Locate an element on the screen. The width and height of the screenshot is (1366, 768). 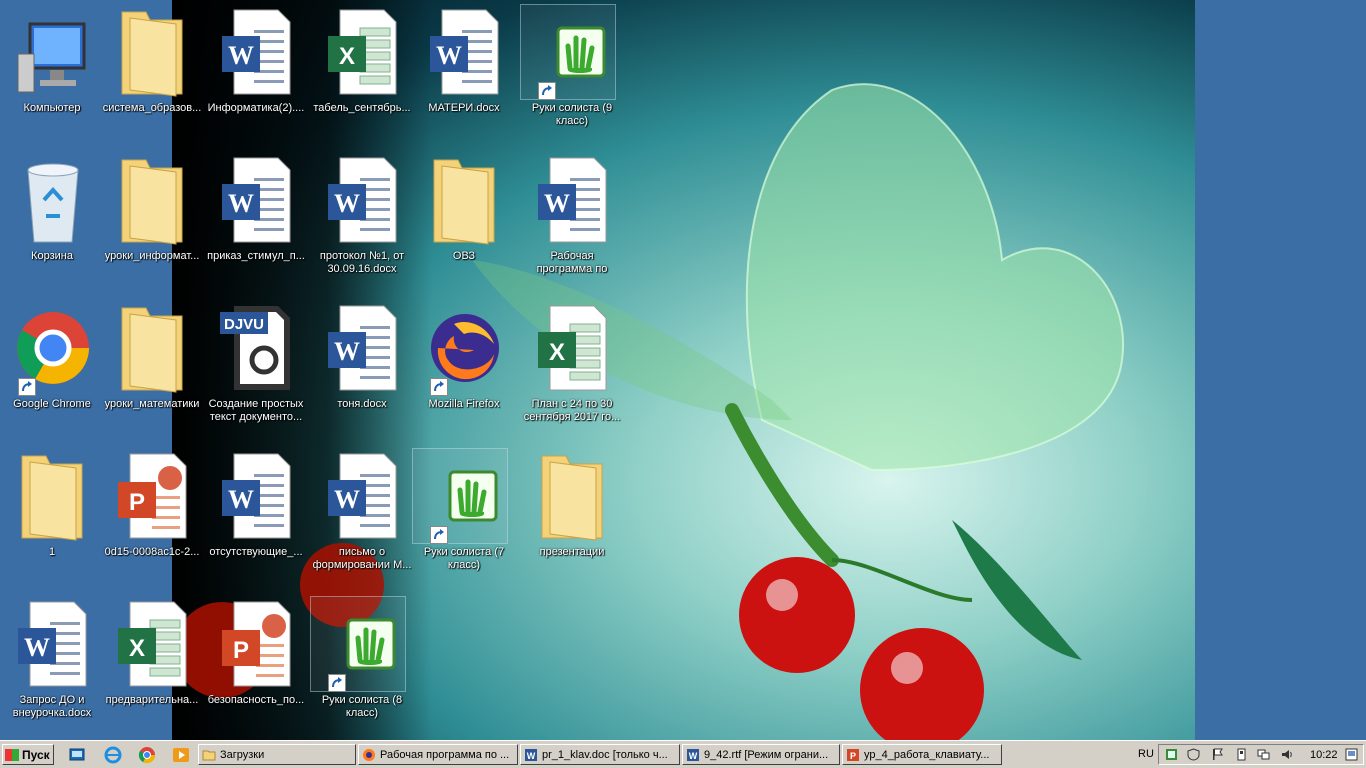
desktop-icon: презентации is located at coordinates (572, 516).